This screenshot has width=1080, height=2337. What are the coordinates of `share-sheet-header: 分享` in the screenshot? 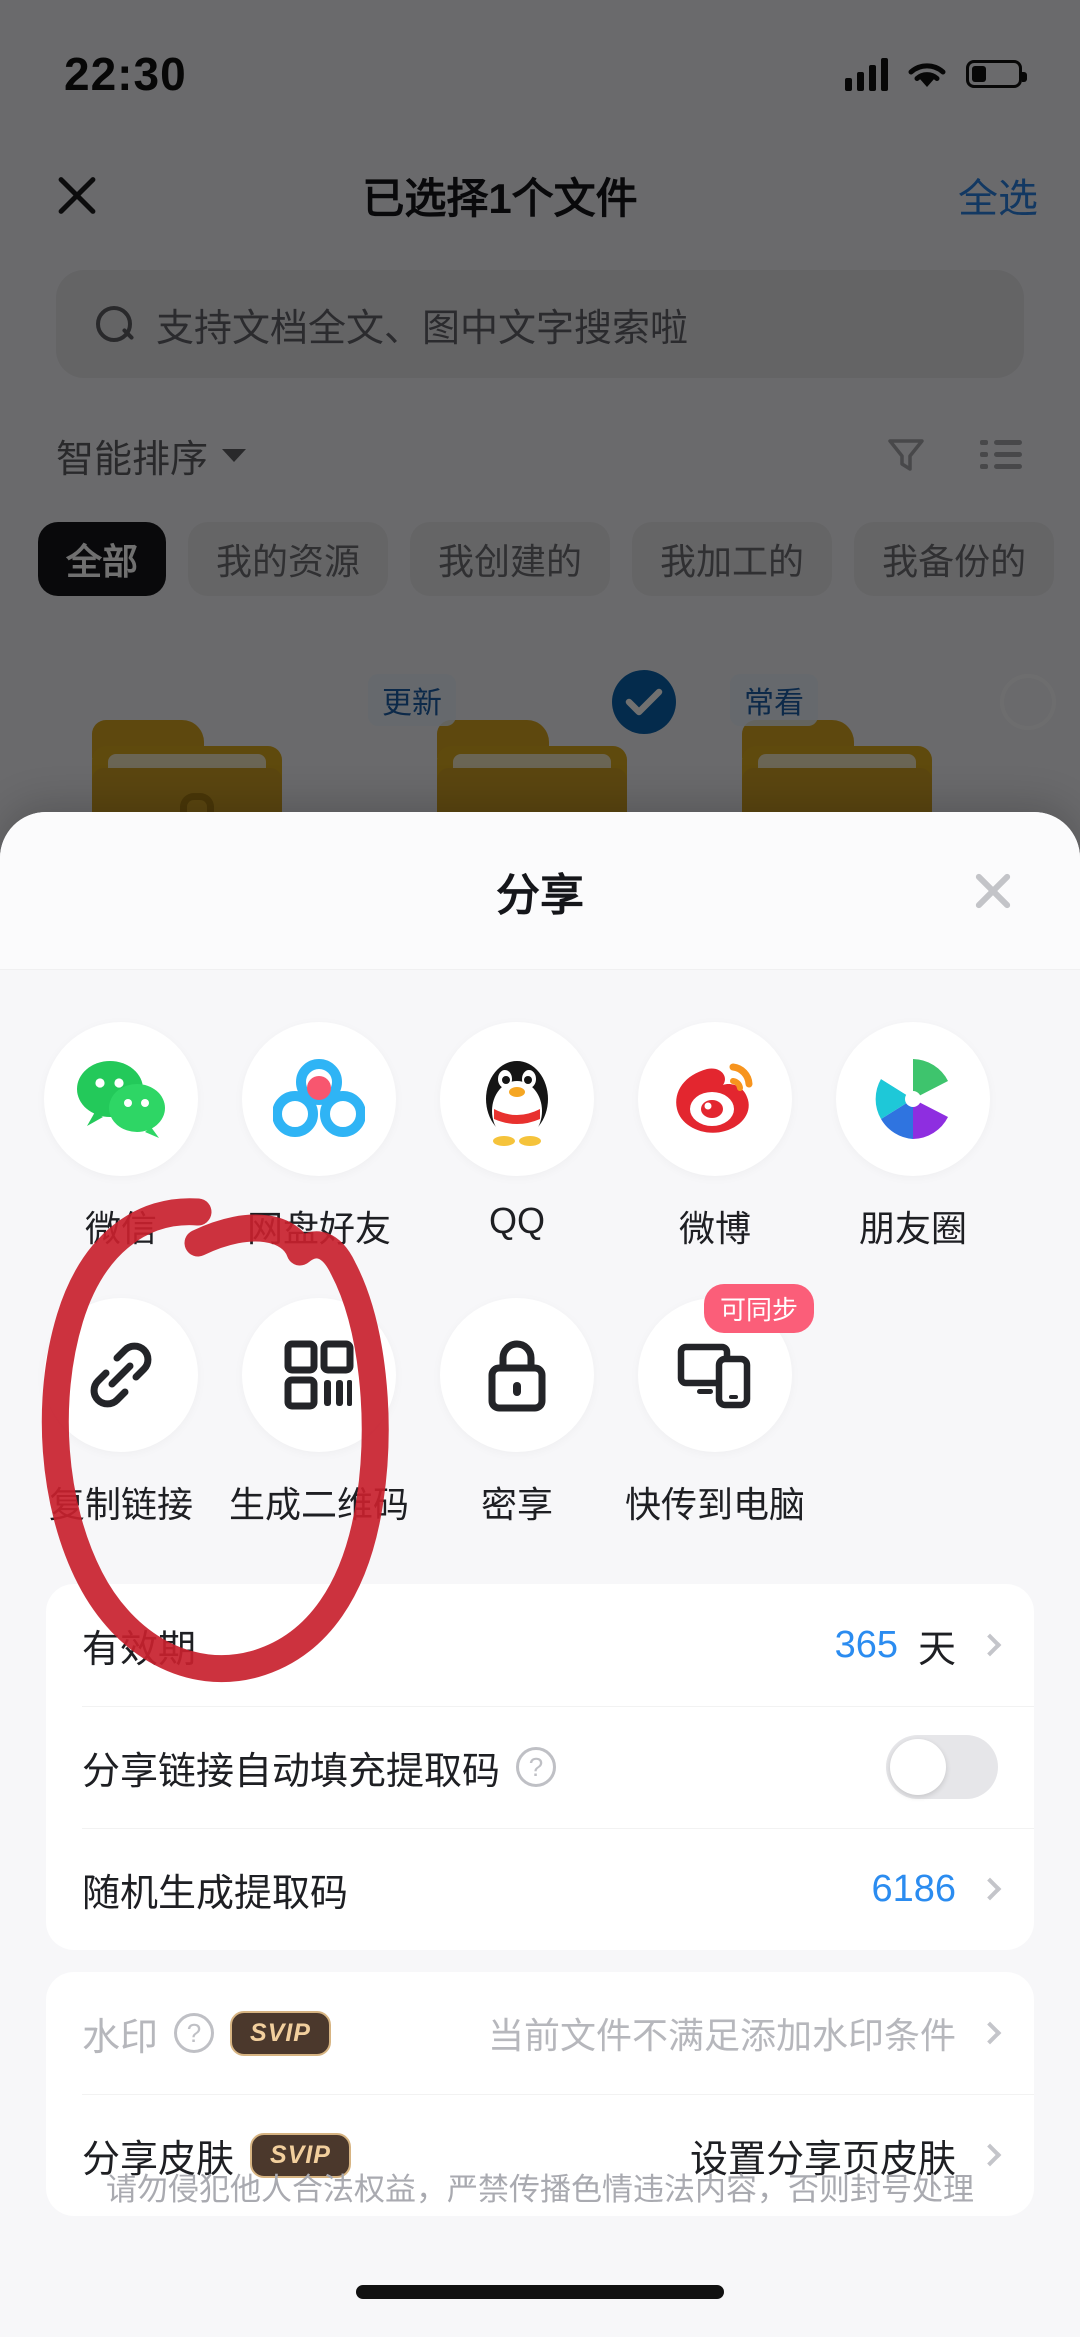 It's located at (540, 891).